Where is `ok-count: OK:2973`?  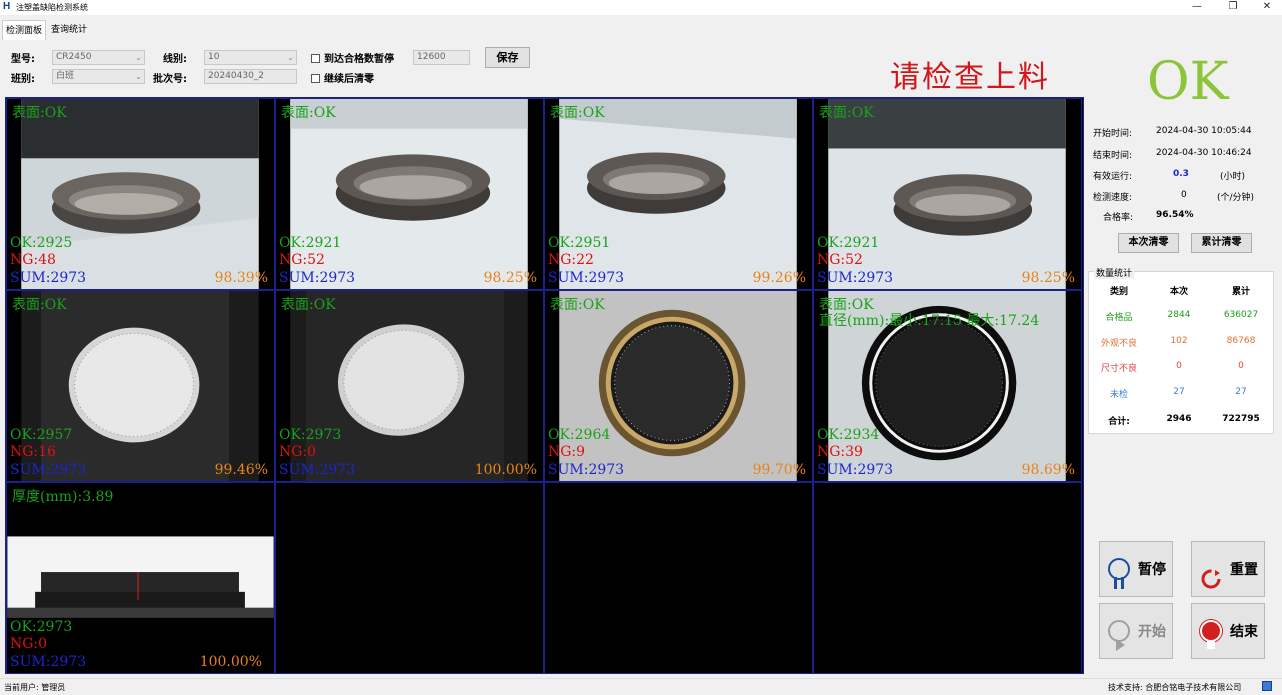
ok-count: OK:2973 is located at coordinates (41, 627).